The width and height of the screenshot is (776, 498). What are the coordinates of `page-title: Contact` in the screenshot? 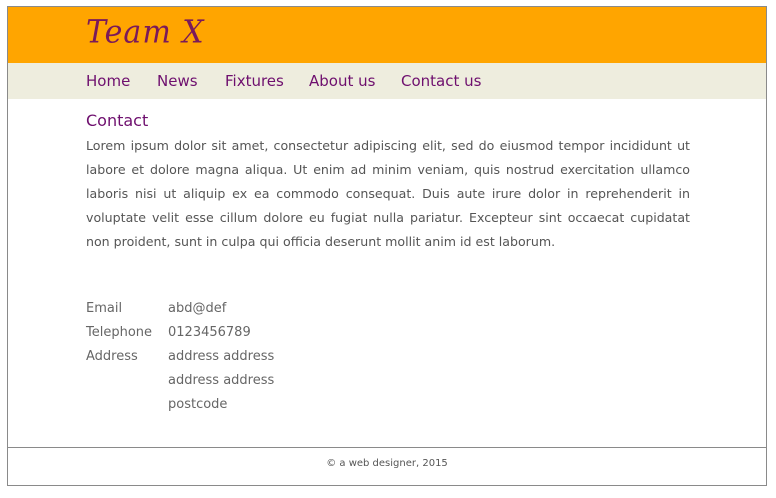 It's located at (117, 120).